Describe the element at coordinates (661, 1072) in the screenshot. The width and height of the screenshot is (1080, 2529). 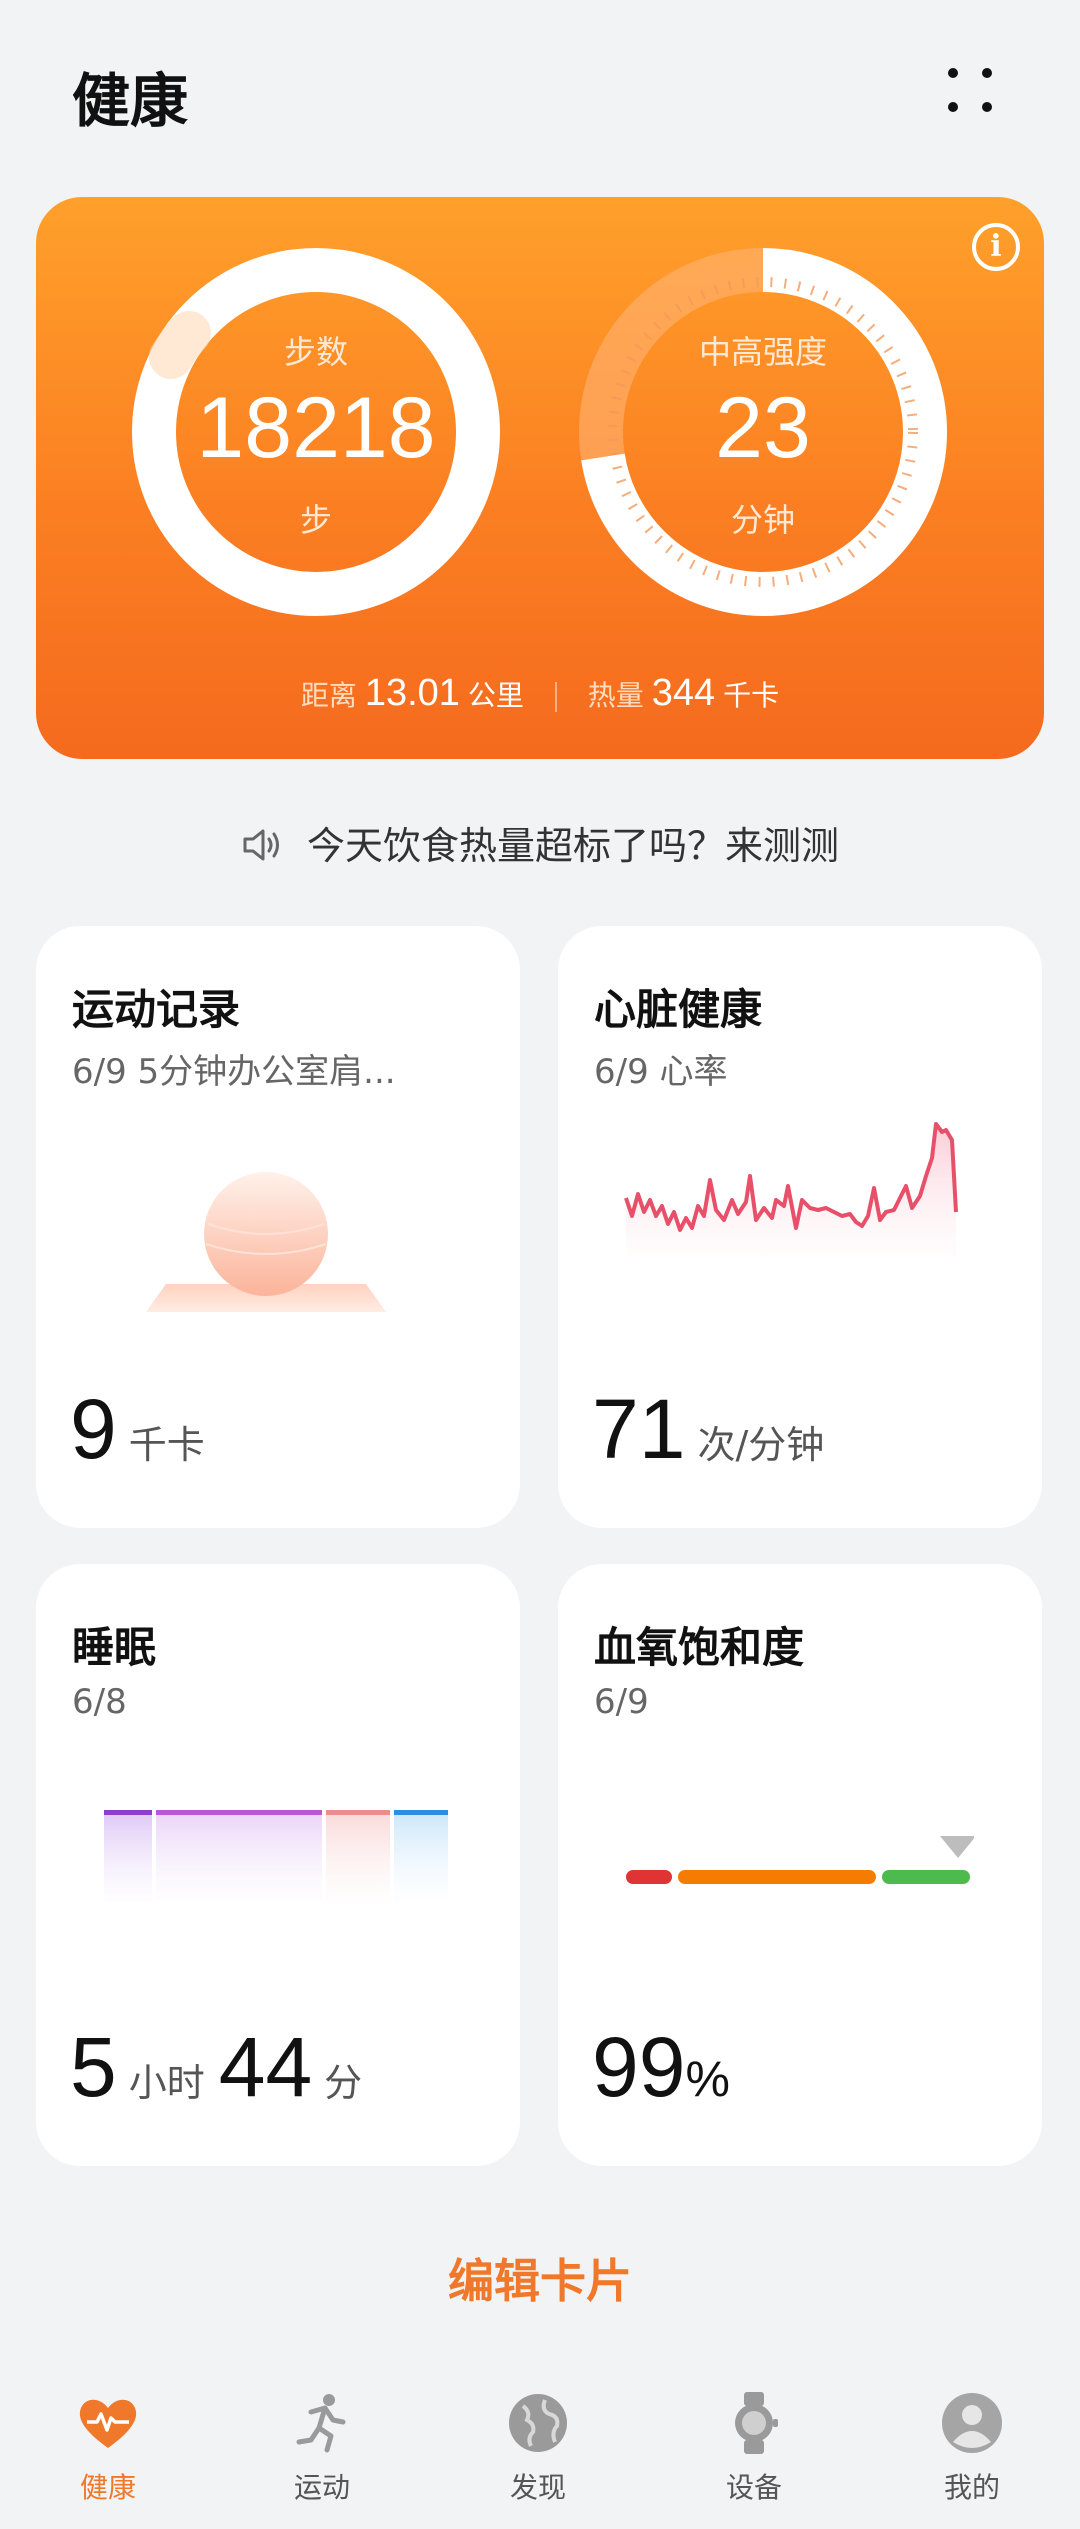
I see `heart-card-subtitle: 6/9 心率` at that location.